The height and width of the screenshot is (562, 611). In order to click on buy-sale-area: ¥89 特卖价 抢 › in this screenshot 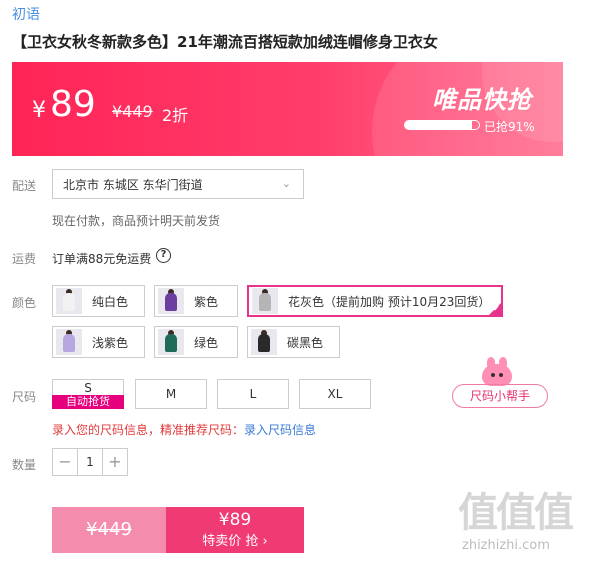, I will do `click(235, 530)`.